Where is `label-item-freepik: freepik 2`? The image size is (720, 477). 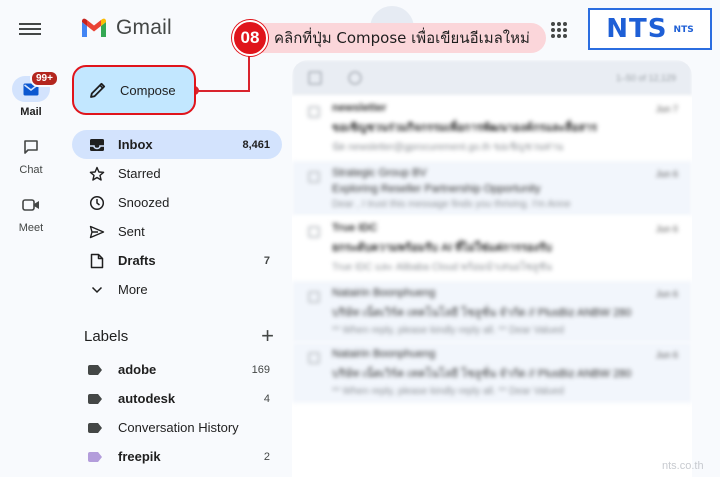
label-item-freepik: freepik 2 is located at coordinates (177, 456).